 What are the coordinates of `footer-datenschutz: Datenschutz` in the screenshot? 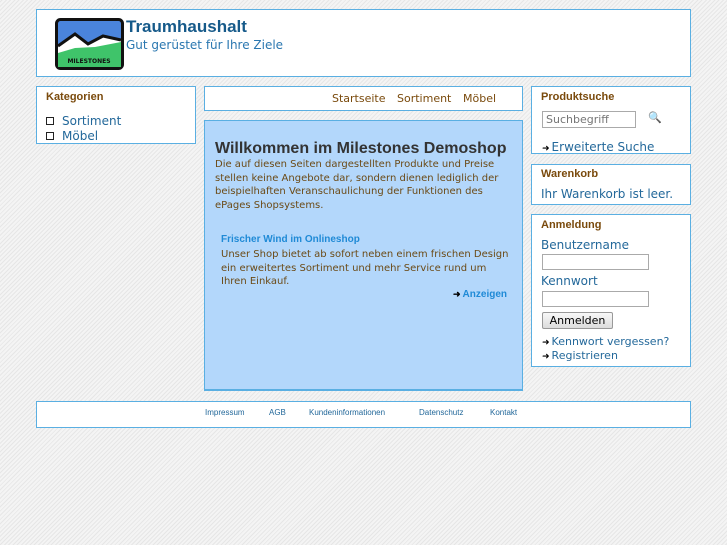 It's located at (441, 412).